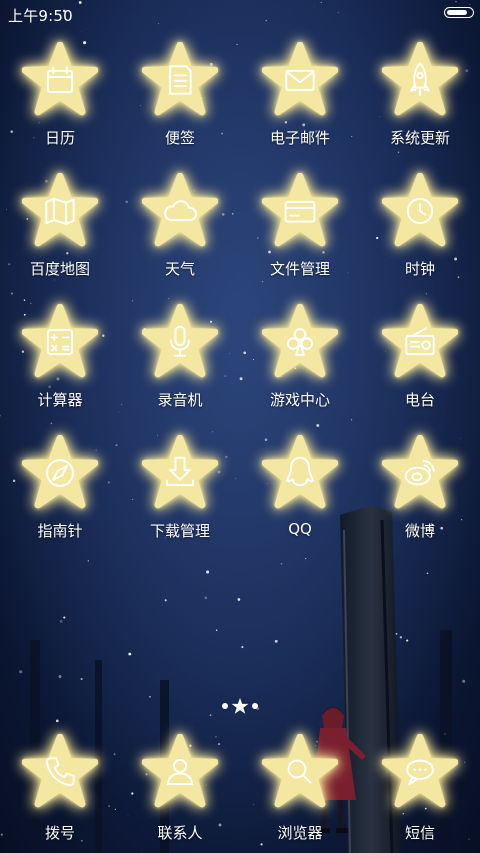  I want to click on app-compass: 指南针, so click(60, 498).